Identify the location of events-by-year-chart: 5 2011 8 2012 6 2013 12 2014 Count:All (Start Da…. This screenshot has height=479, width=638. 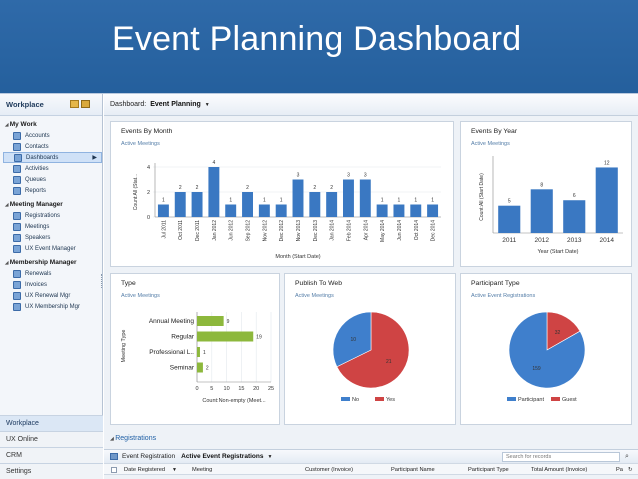
(551, 205).